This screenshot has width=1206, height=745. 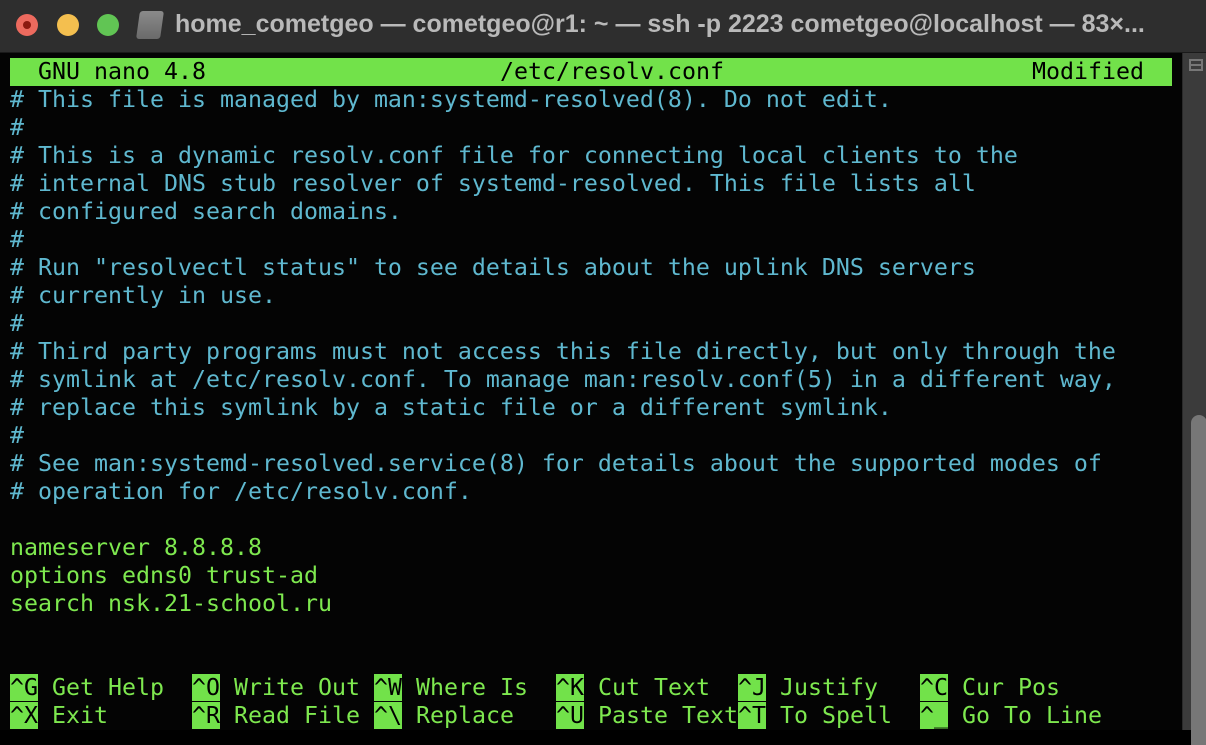 I want to click on shortcut-label: Write Out, so click(x=297, y=687).